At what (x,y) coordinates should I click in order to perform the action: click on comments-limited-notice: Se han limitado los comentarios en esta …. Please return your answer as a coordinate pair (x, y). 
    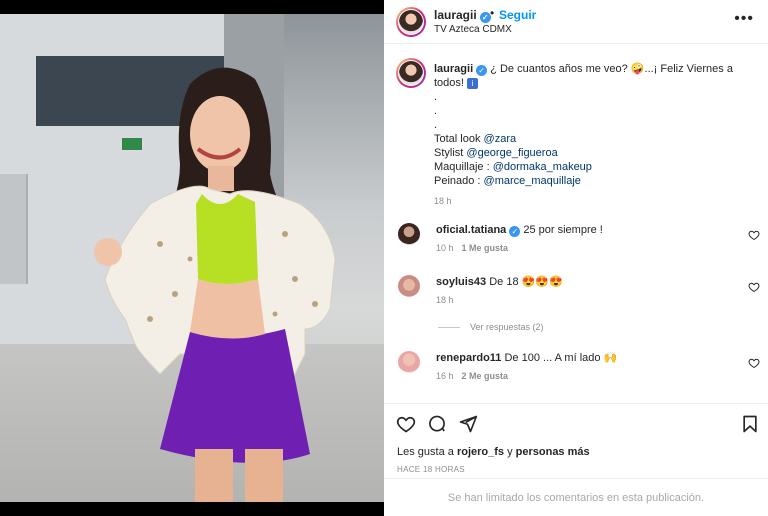
    Looking at the image, I should click on (576, 497).